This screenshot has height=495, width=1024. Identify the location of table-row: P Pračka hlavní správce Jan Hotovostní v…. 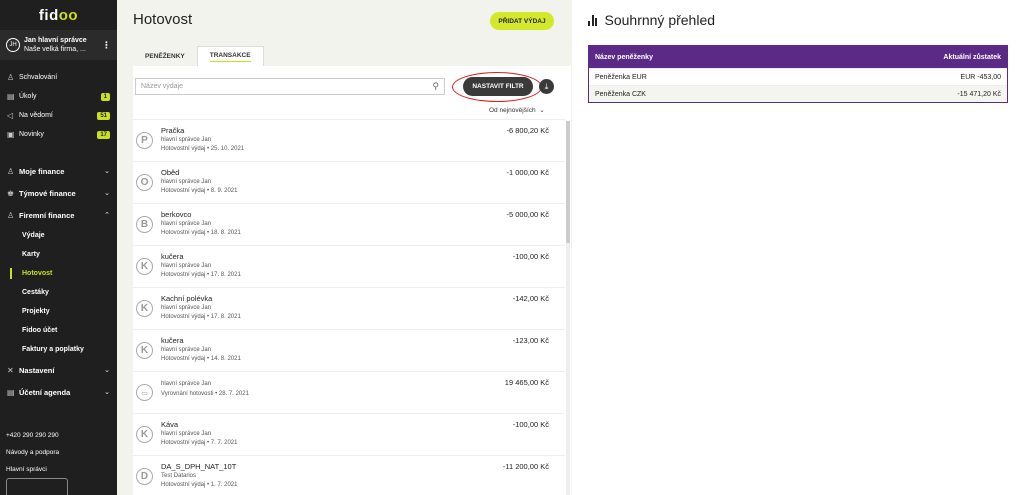
(349, 140).